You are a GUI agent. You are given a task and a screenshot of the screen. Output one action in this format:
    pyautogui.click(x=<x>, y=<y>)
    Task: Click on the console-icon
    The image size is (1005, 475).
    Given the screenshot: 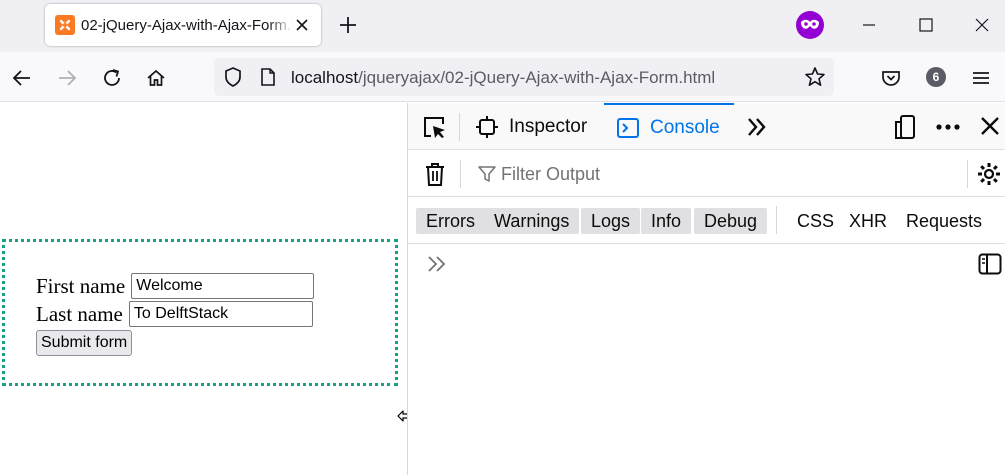 What is the action you would take?
    pyautogui.click(x=628, y=127)
    